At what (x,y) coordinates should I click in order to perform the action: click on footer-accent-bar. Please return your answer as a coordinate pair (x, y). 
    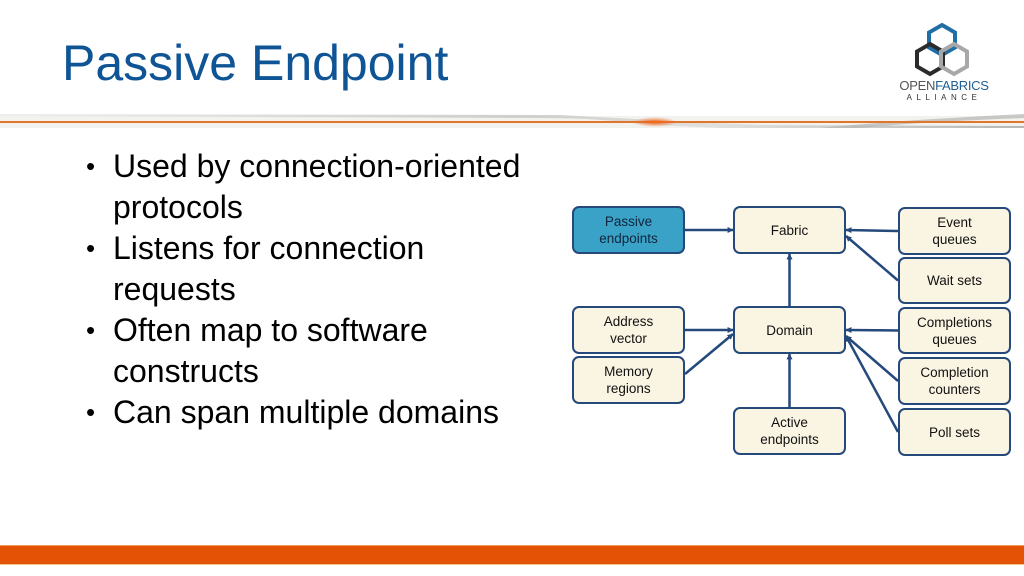
    Looking at the image, I should click on (512, 555).